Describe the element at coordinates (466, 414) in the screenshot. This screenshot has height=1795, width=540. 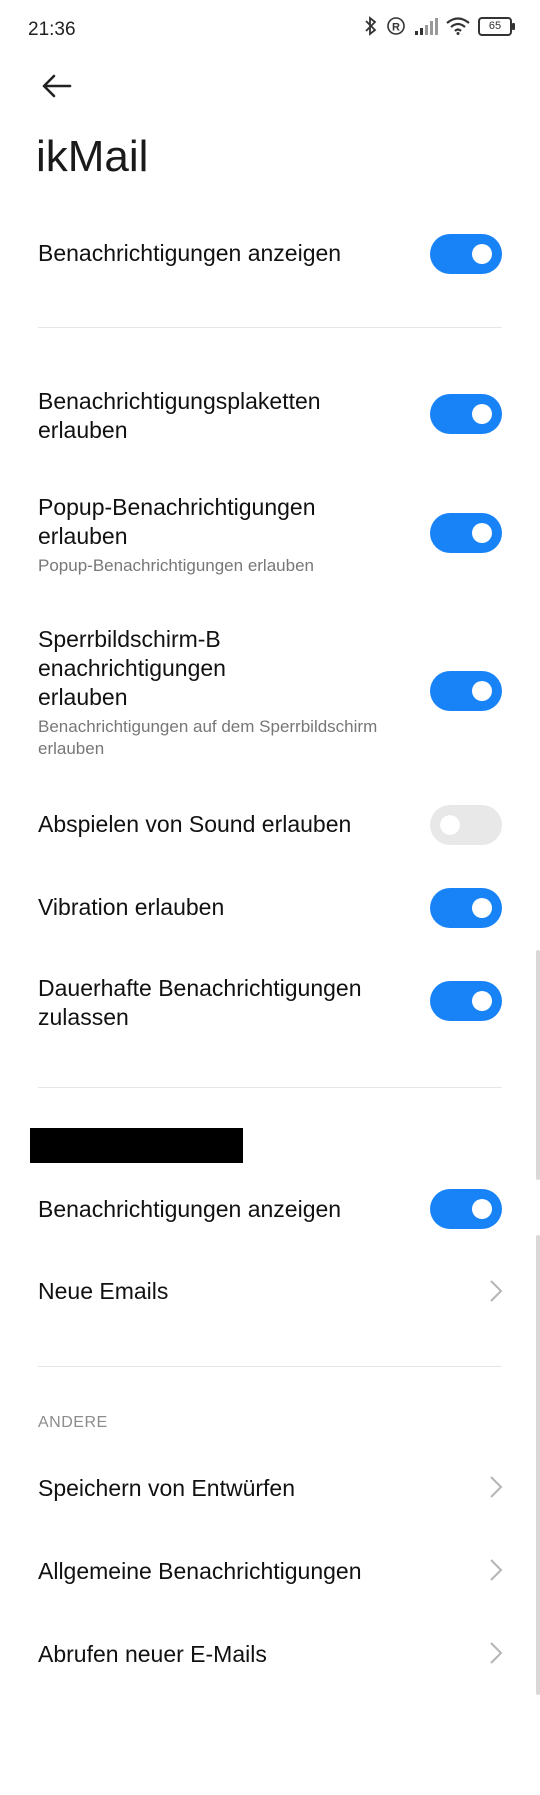
I see `badges-toggle` at that location.